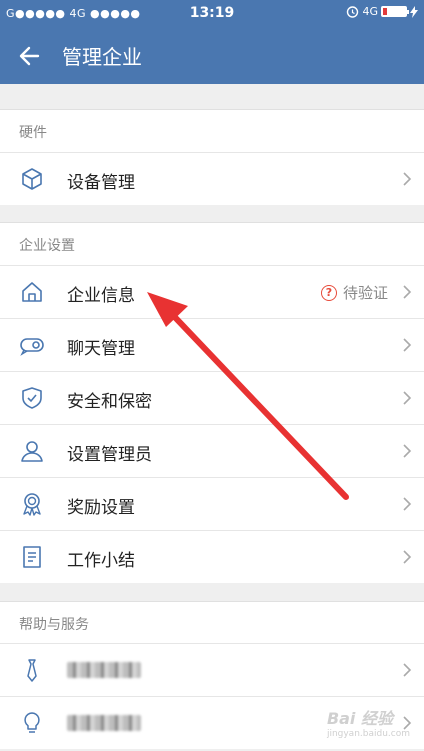 The height and width of the screenshot is (751, 424). What do you see at coordinates (32, 670) in the screenshot?
I see `tie-icon` at bounding box center [32, 670].